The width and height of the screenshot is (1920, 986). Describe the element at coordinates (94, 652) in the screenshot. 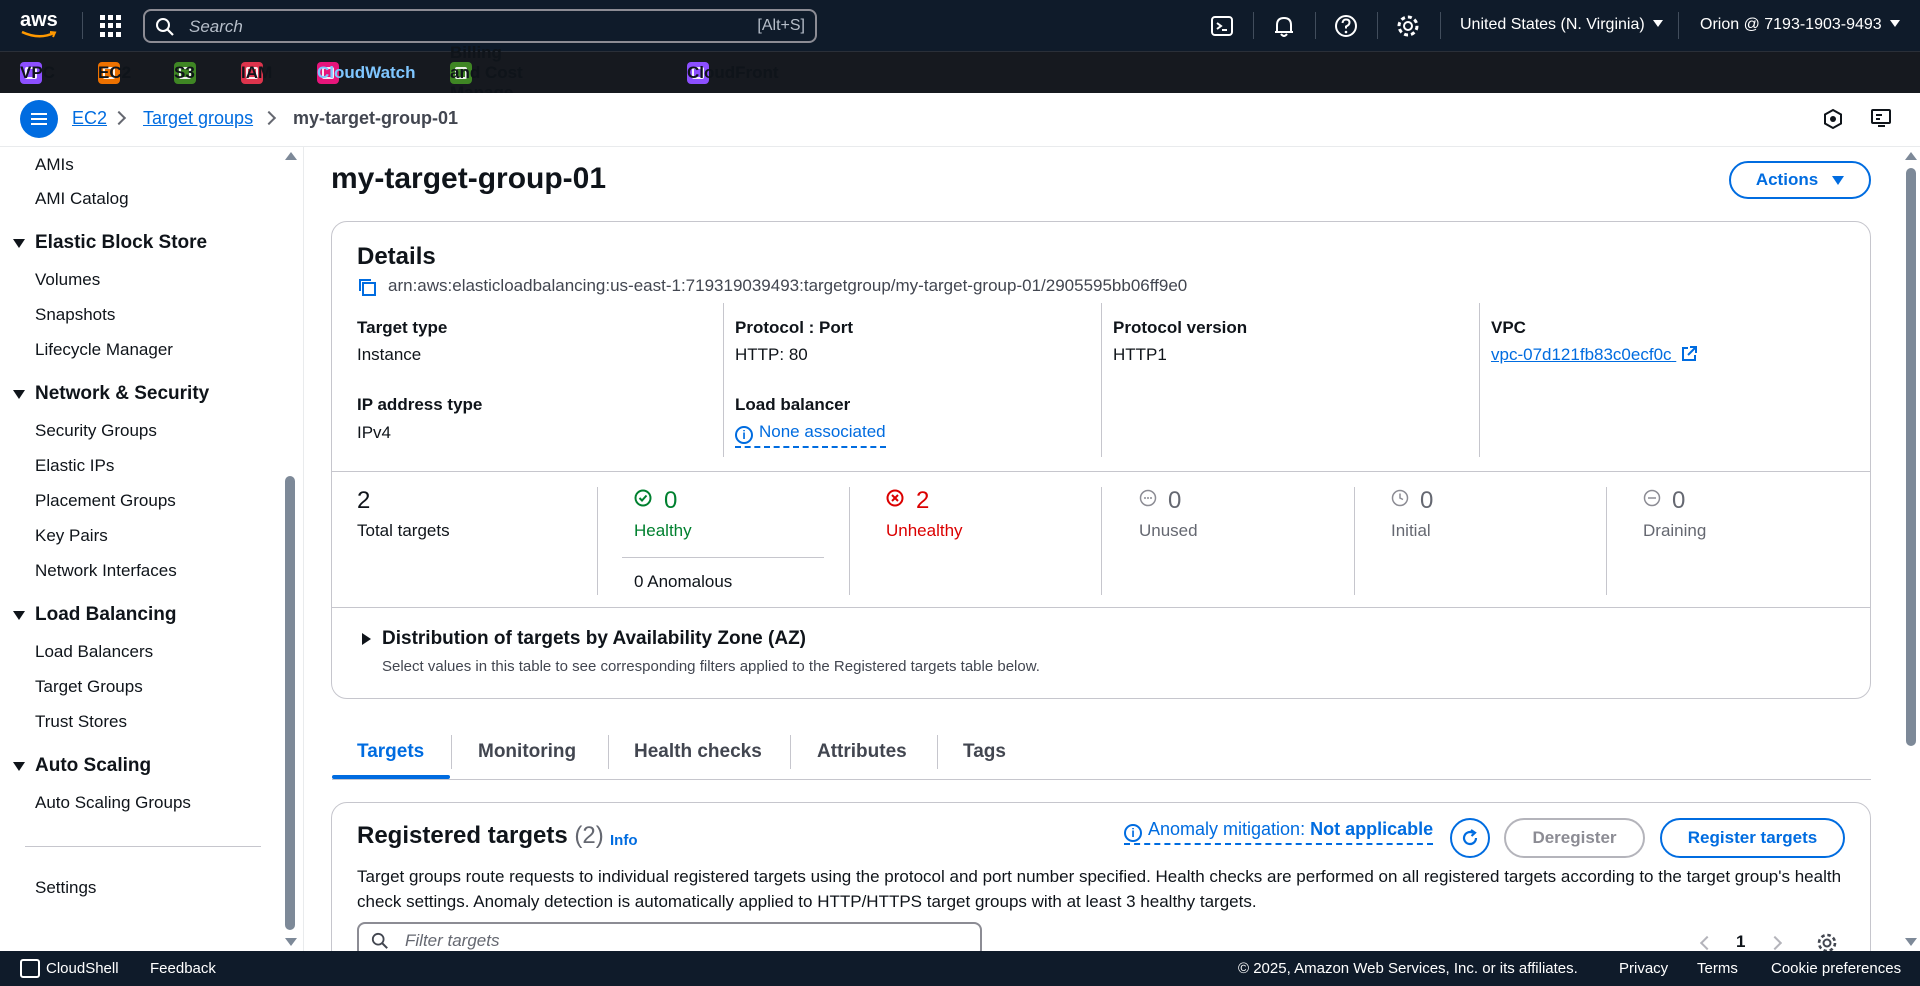

I see `sidebar-item-load-balancers: Load Balancers` at that location.